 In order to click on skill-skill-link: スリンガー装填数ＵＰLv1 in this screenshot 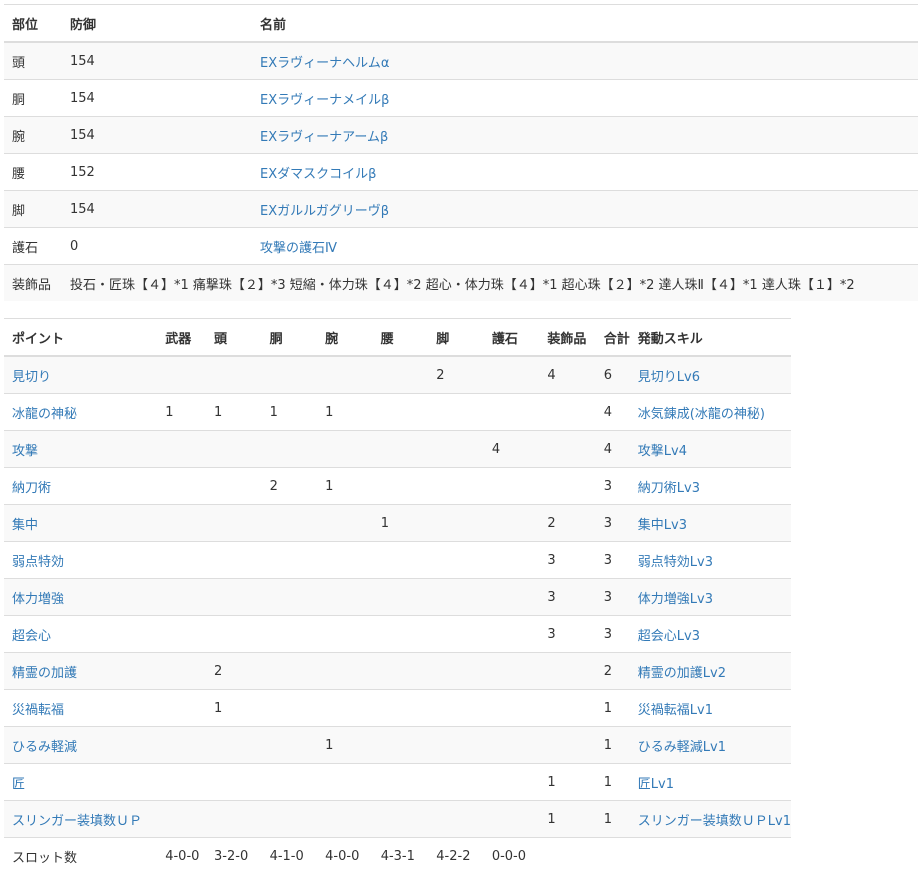, I will do `click(714, 821)`.